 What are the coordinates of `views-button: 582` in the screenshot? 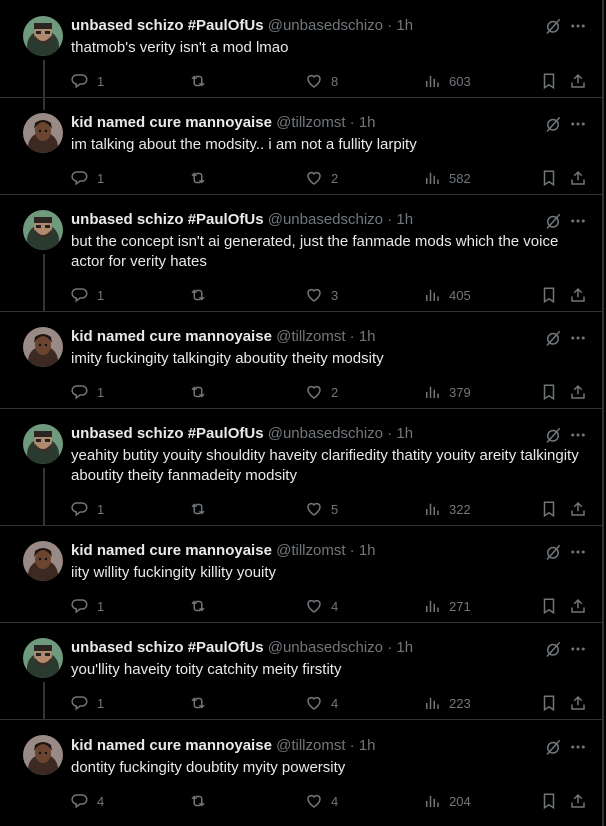 It's located at (447, 178).